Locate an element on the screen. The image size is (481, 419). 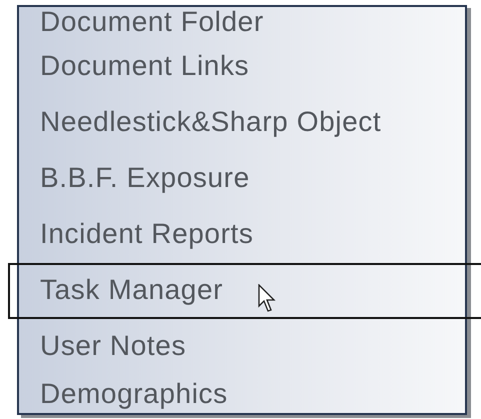
menu-item: Incident Reports is located at coordinates (242, 235).